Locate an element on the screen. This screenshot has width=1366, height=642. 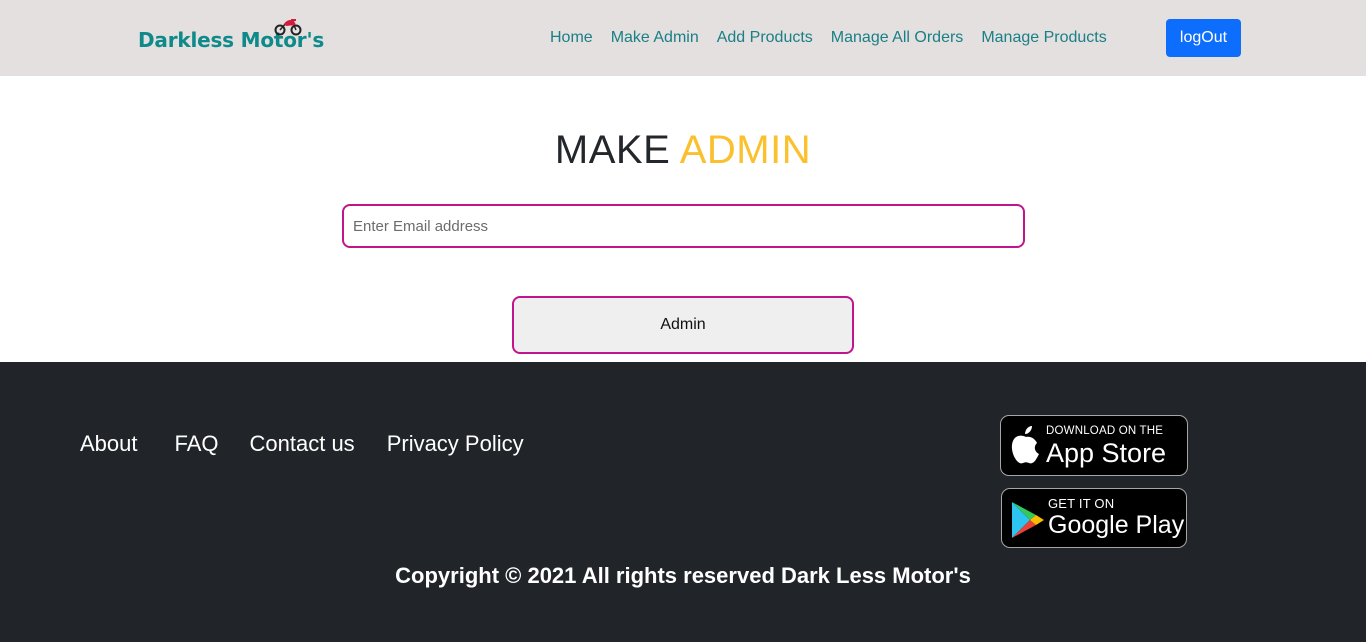
nav-link-make-admin: Make Admin is located at coordinates (655, 38).